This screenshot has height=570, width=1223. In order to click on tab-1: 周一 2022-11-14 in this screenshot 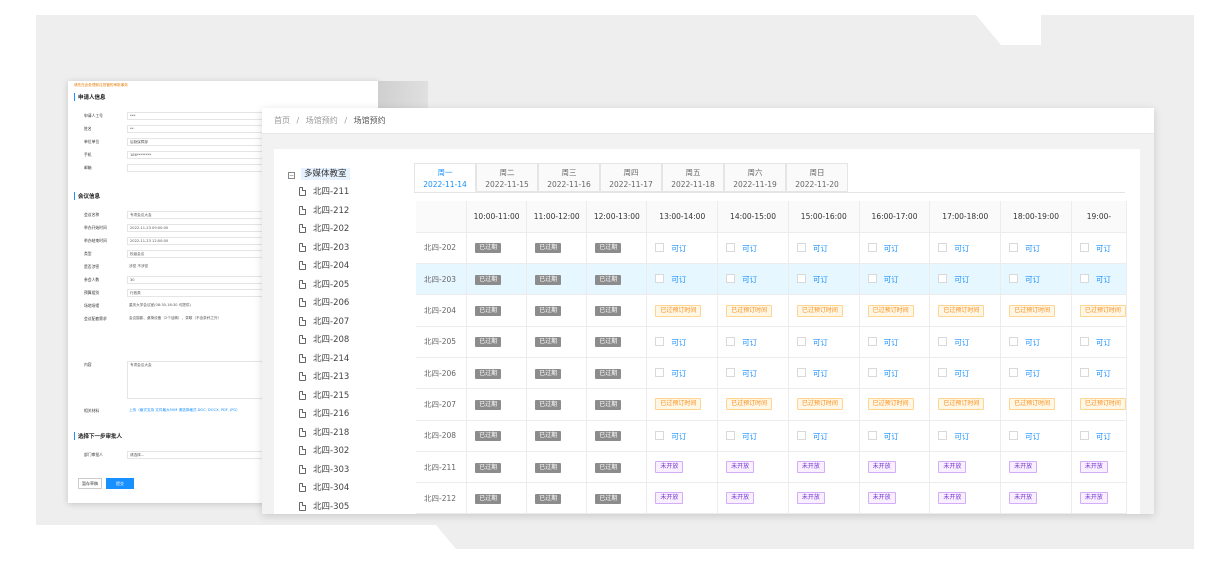, I will do `click(445, 177)`.